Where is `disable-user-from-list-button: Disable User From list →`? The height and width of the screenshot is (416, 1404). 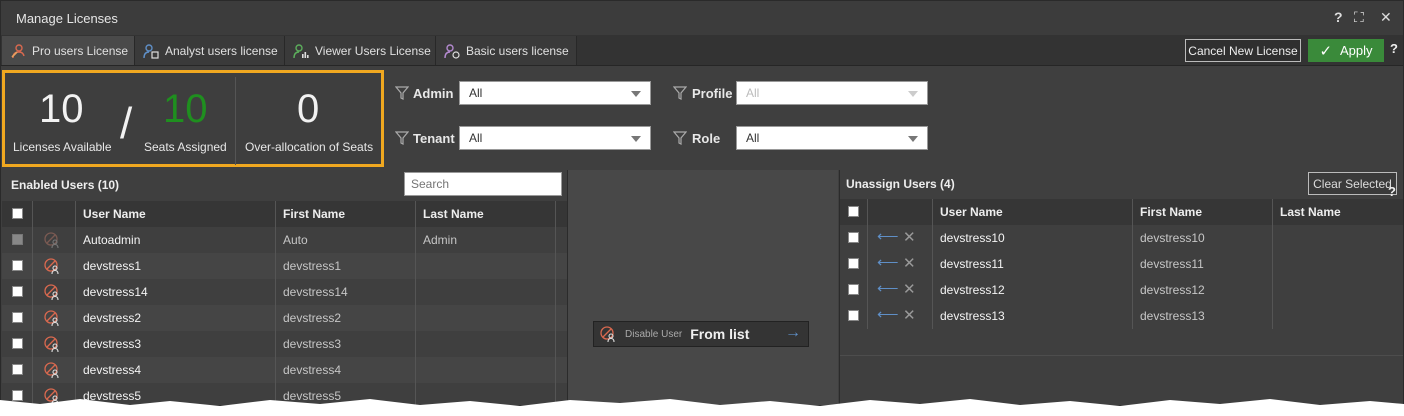
disable-user-from-list-button: Disable User From list → is located at coordinates (701, 334).